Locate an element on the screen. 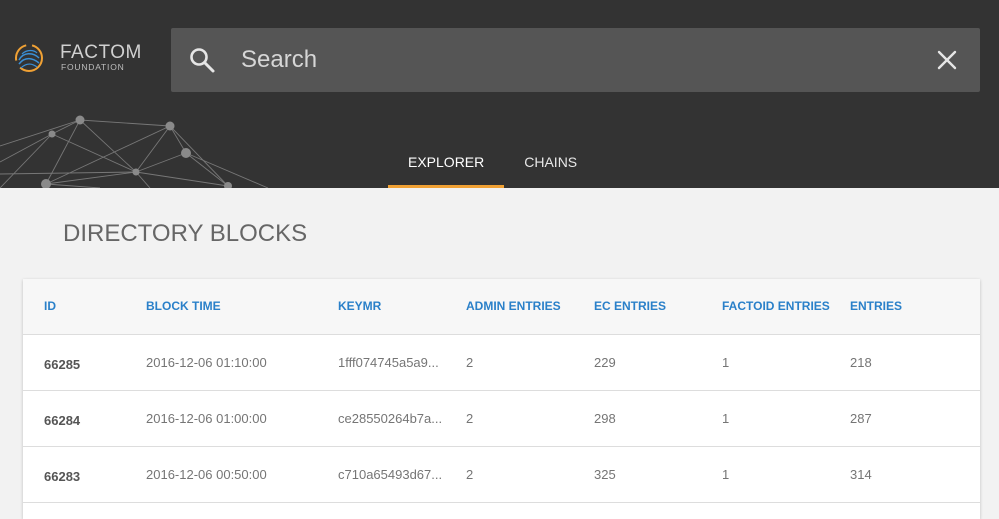 This screenshot has height=519, width=999. nav-tabs: EXPLORER CHAINS is located at coordinates (492, 164).